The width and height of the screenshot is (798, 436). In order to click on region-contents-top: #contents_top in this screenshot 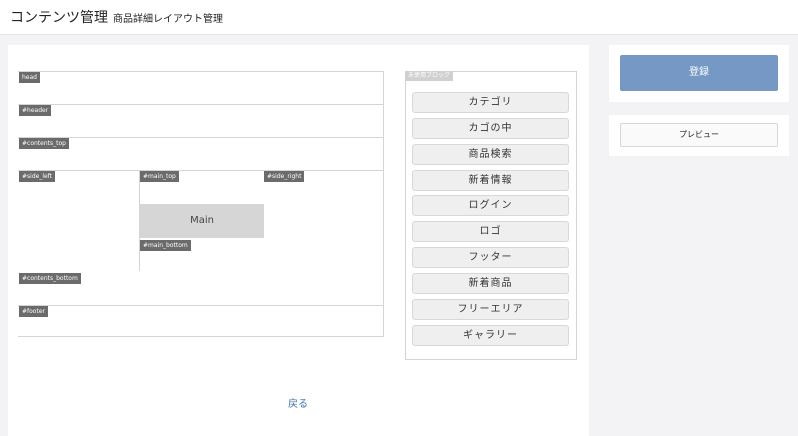, I will do `click(44, 143)`.